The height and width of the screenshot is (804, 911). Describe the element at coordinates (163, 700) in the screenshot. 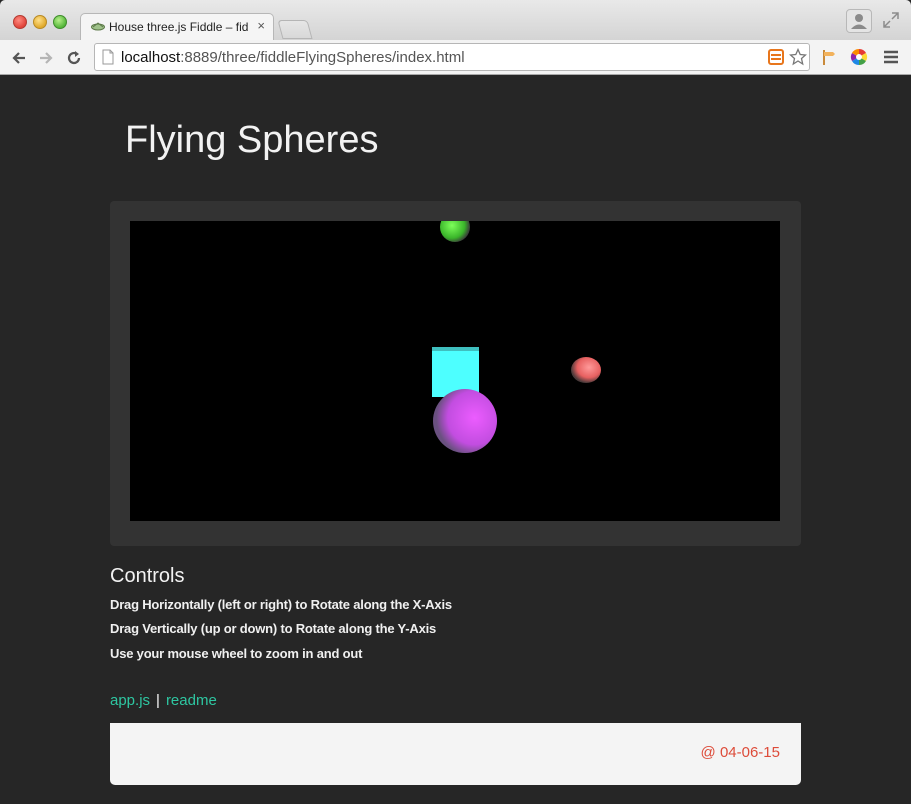

I see `source-links: app.js | readme` at that location.